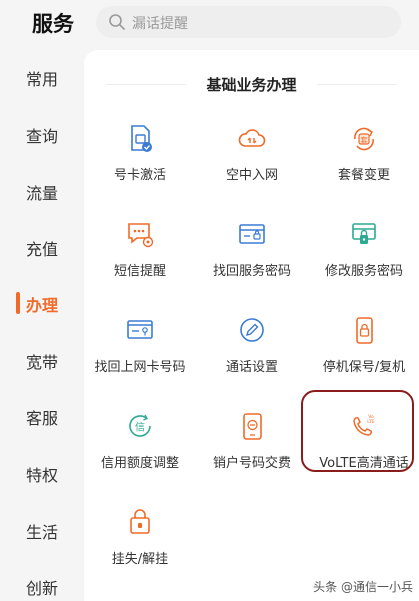 This screenshot has height=601, width=419. What do you see at coordinates (140, 548) in the screenshot?
I see `tile-report-loss: 挂失/解挂` at bounding box center [140, 548].